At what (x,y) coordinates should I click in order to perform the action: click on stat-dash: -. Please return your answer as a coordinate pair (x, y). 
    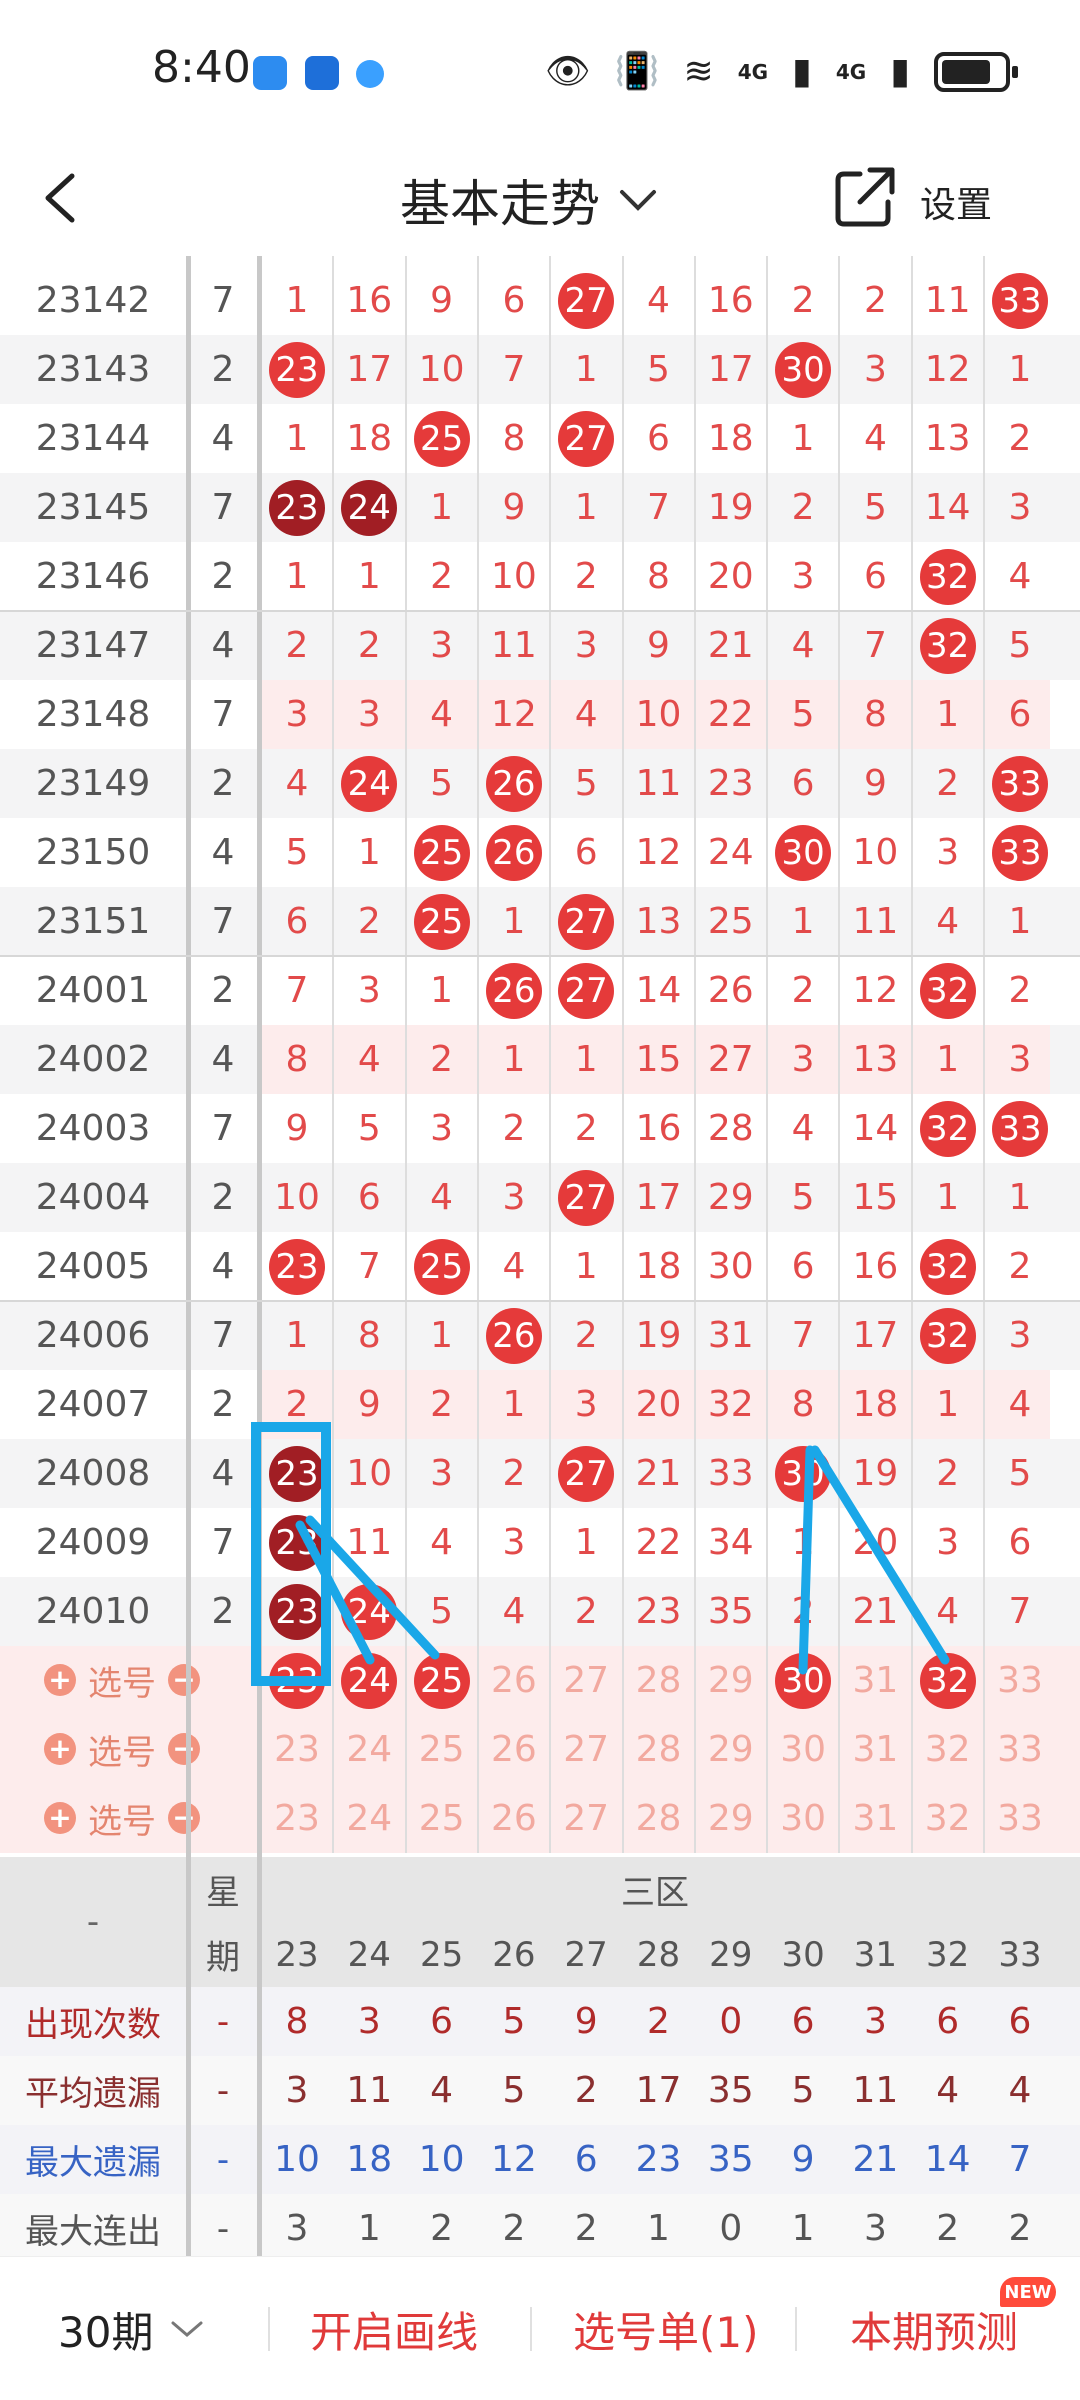
    Looking at the image, I should click on (223, 2021).